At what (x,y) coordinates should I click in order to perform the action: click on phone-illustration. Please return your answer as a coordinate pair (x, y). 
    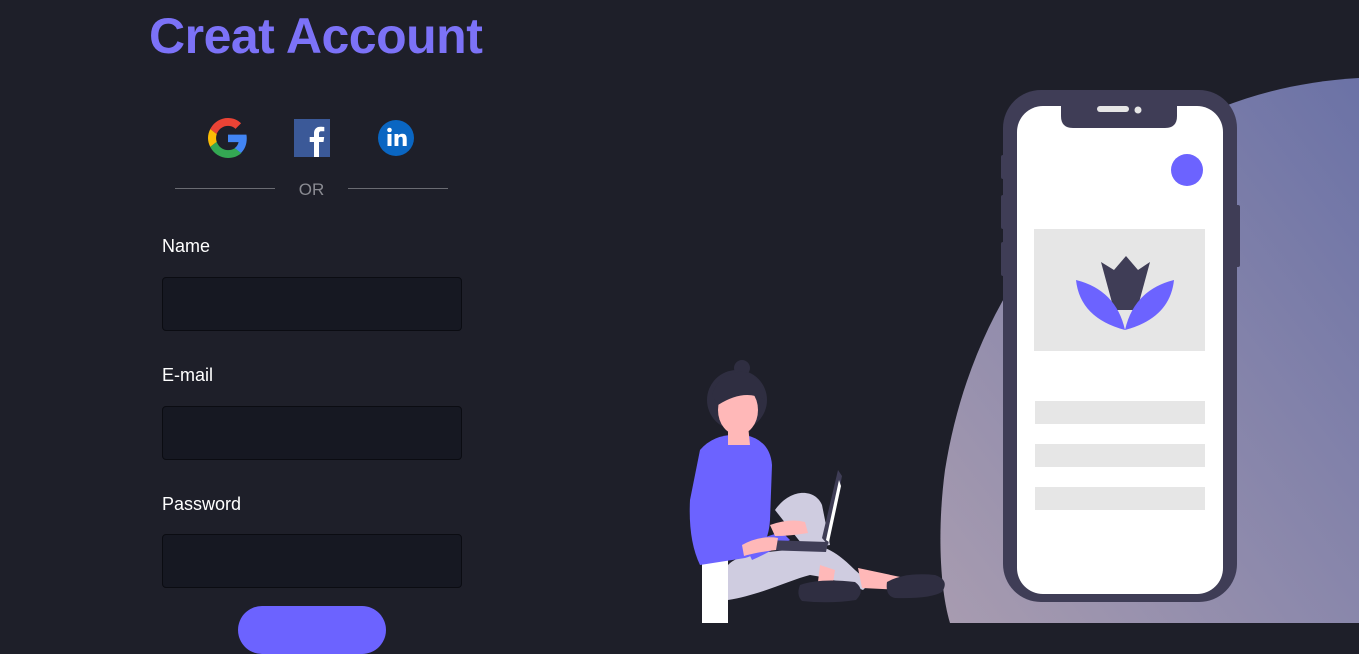
    Looking at the image, I should click on (1120, 346).